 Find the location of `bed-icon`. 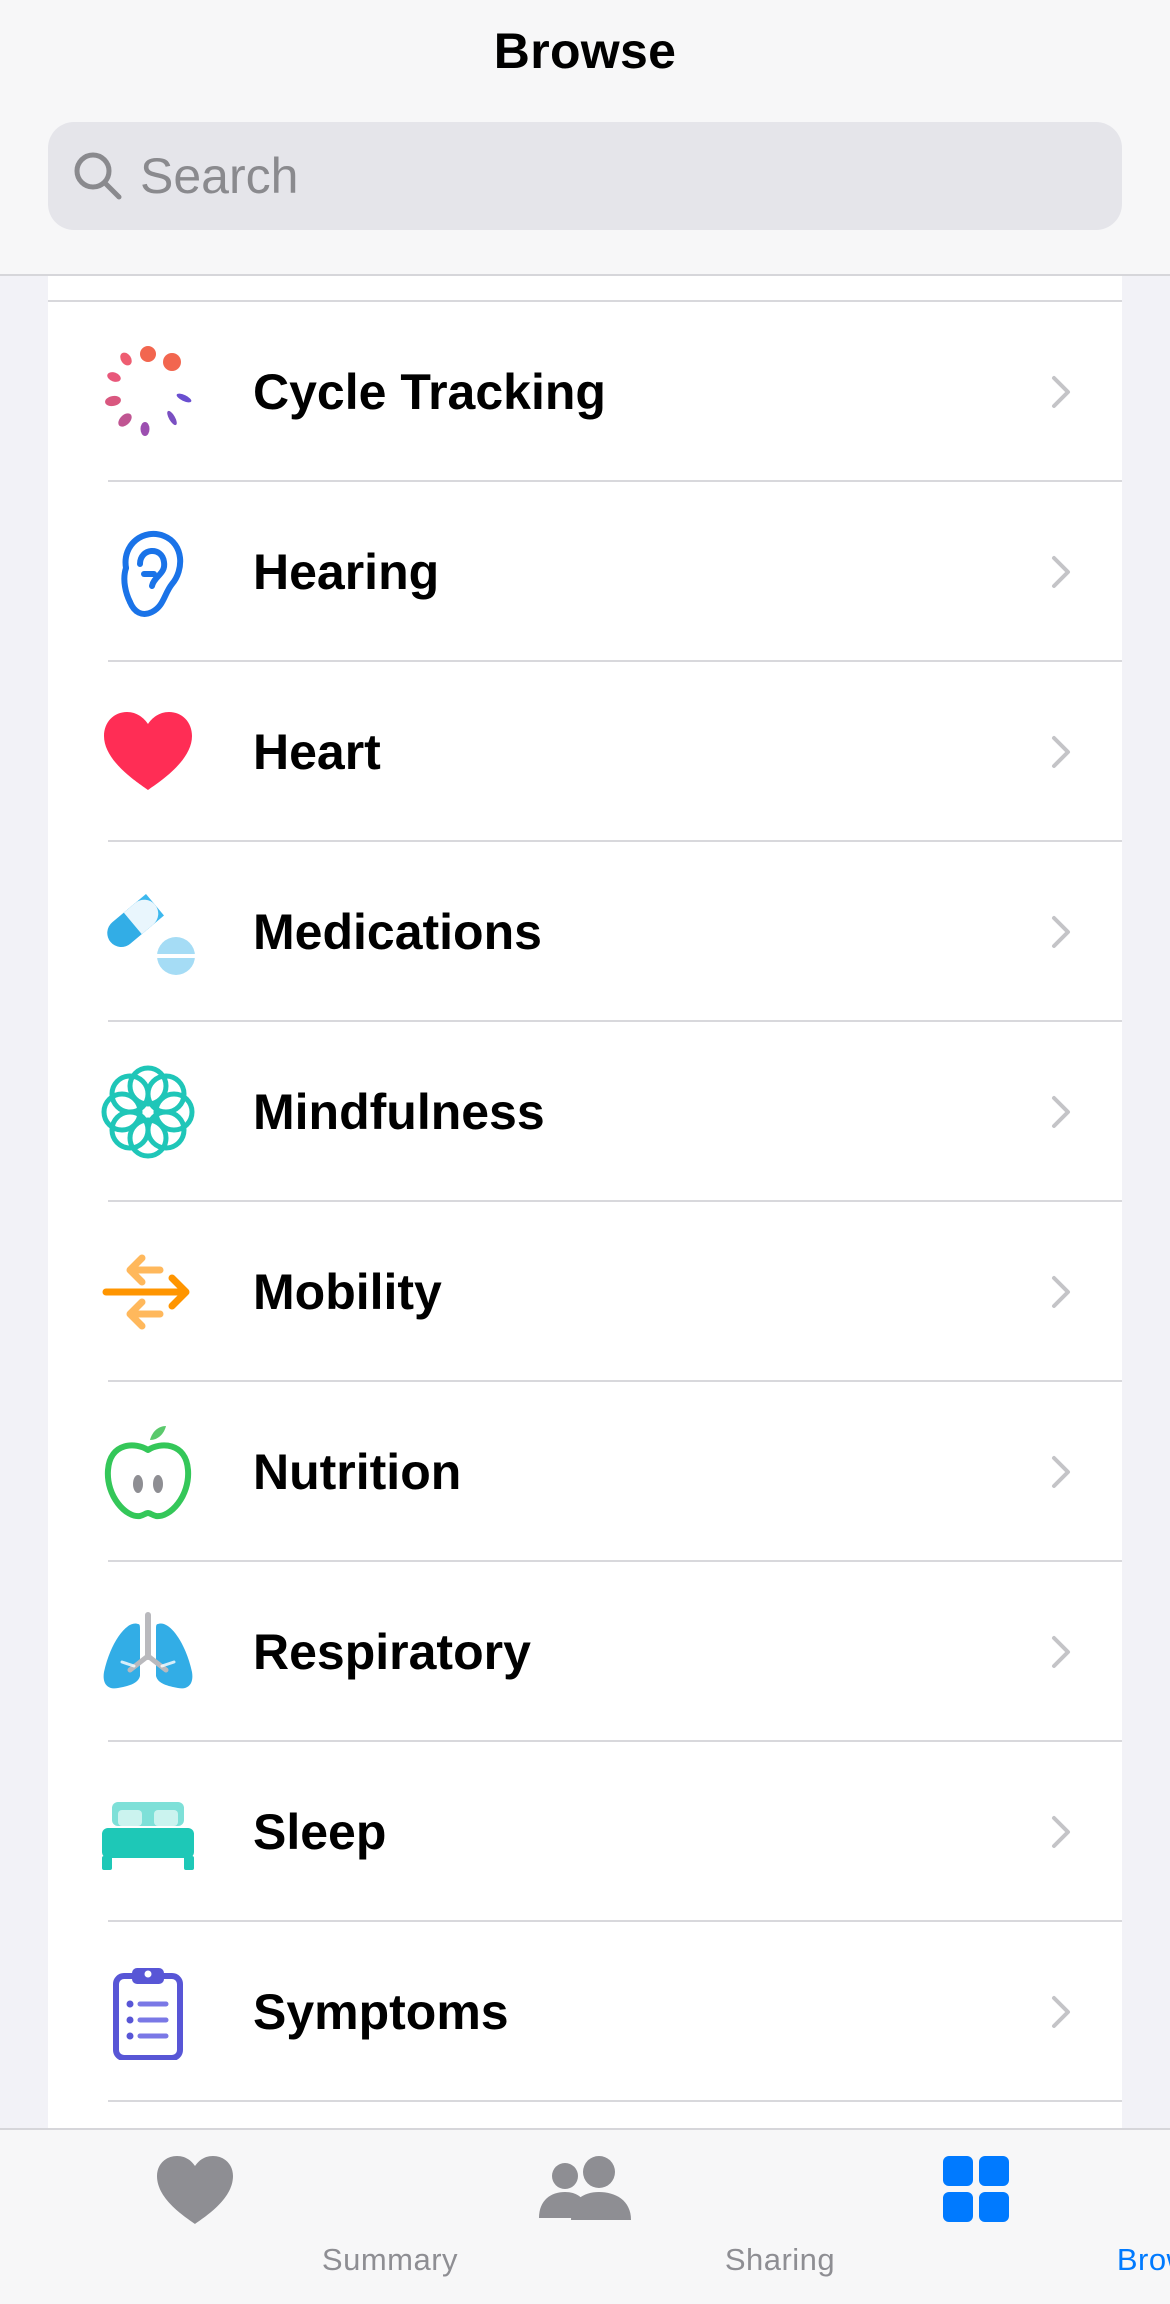

bed-icon is located at coordinates (148, 1836).